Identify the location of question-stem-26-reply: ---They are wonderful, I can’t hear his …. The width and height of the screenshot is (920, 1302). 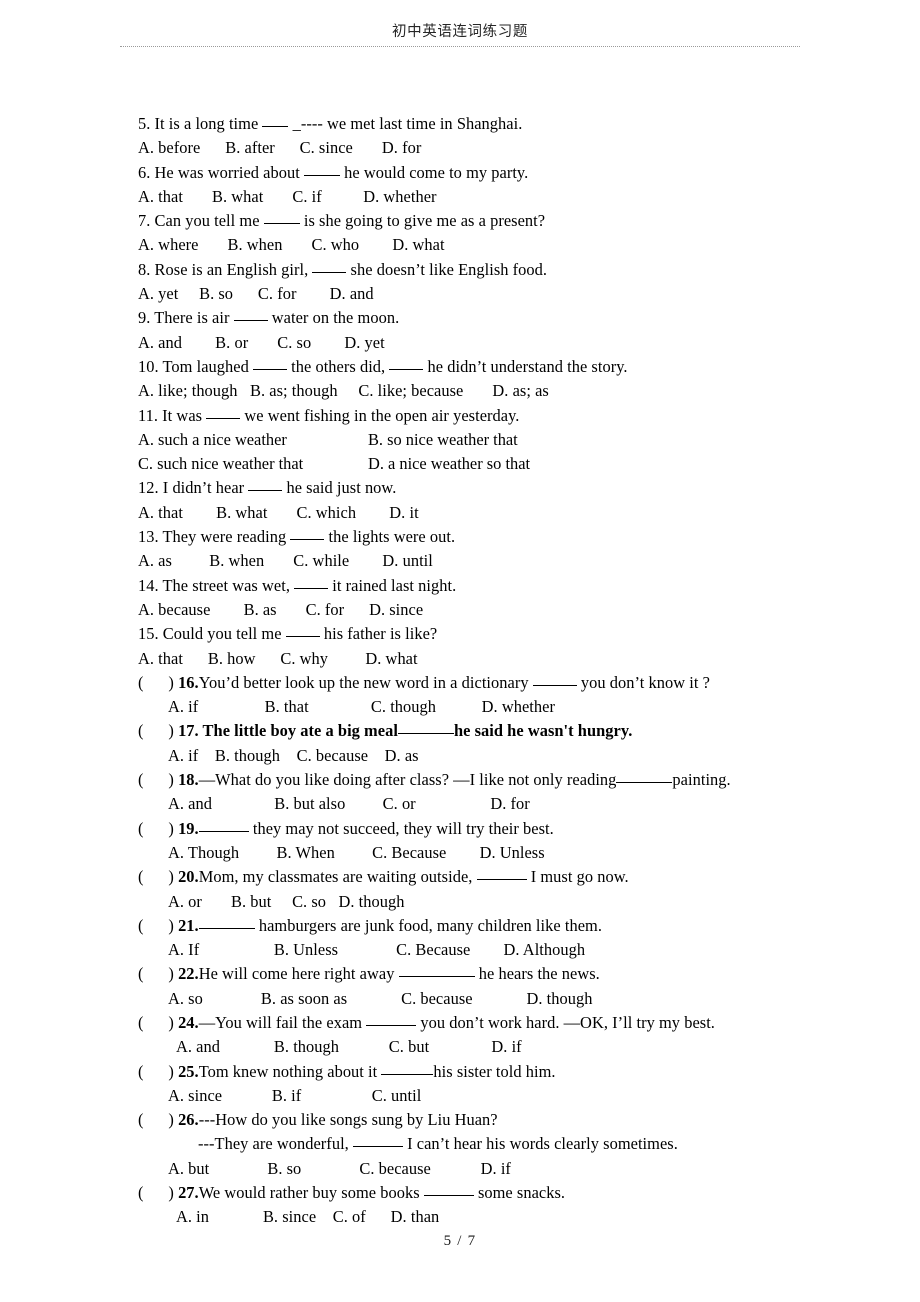
(508, 1144).